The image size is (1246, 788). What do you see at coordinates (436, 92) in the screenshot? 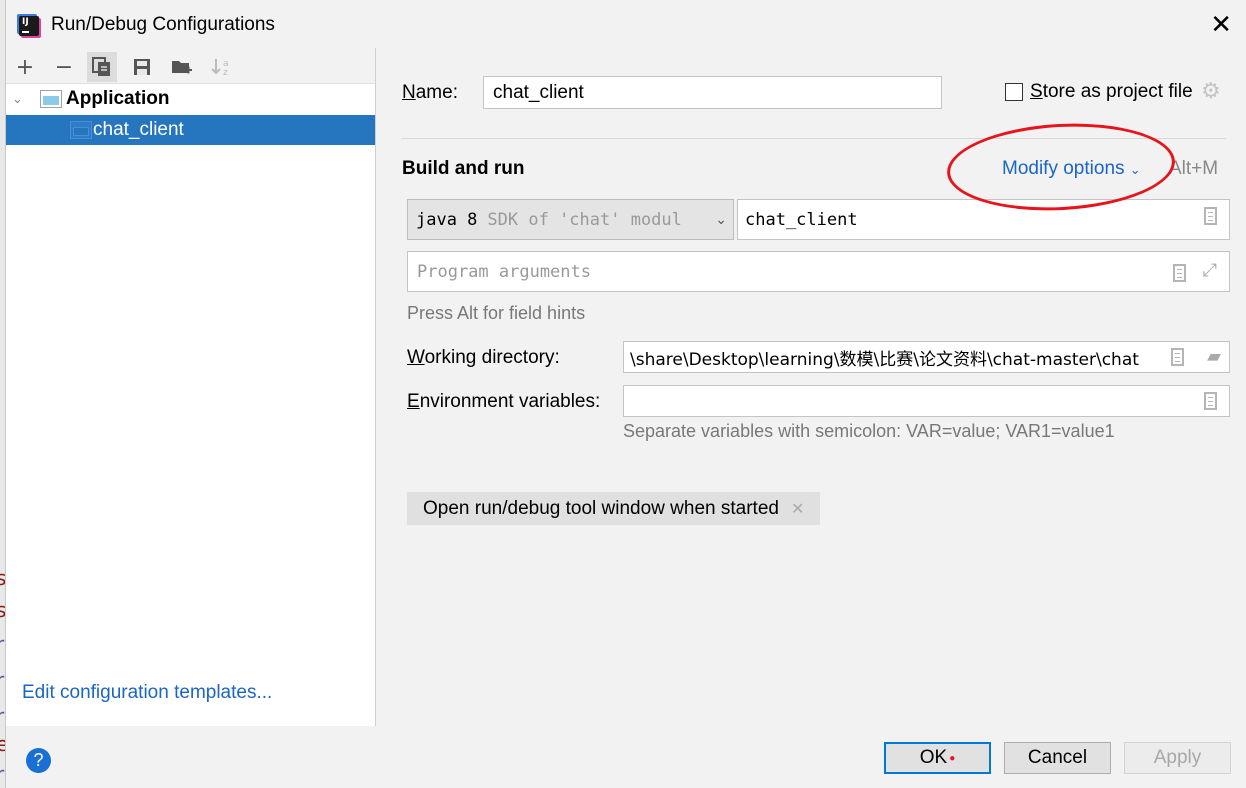
I see `name-label-text: ame:` at bounding box center [436, 92].